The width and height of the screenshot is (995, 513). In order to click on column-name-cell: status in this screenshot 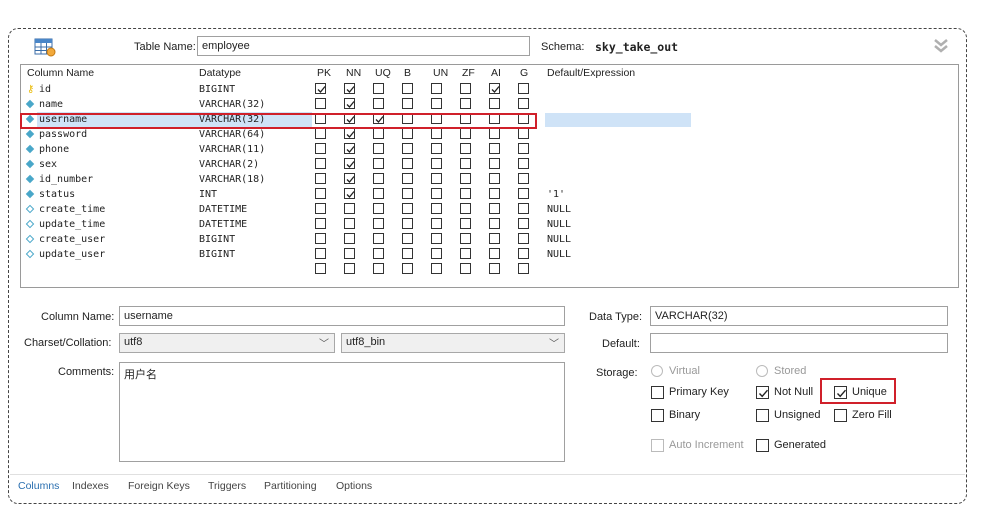, I will do `click(57, 195)`.